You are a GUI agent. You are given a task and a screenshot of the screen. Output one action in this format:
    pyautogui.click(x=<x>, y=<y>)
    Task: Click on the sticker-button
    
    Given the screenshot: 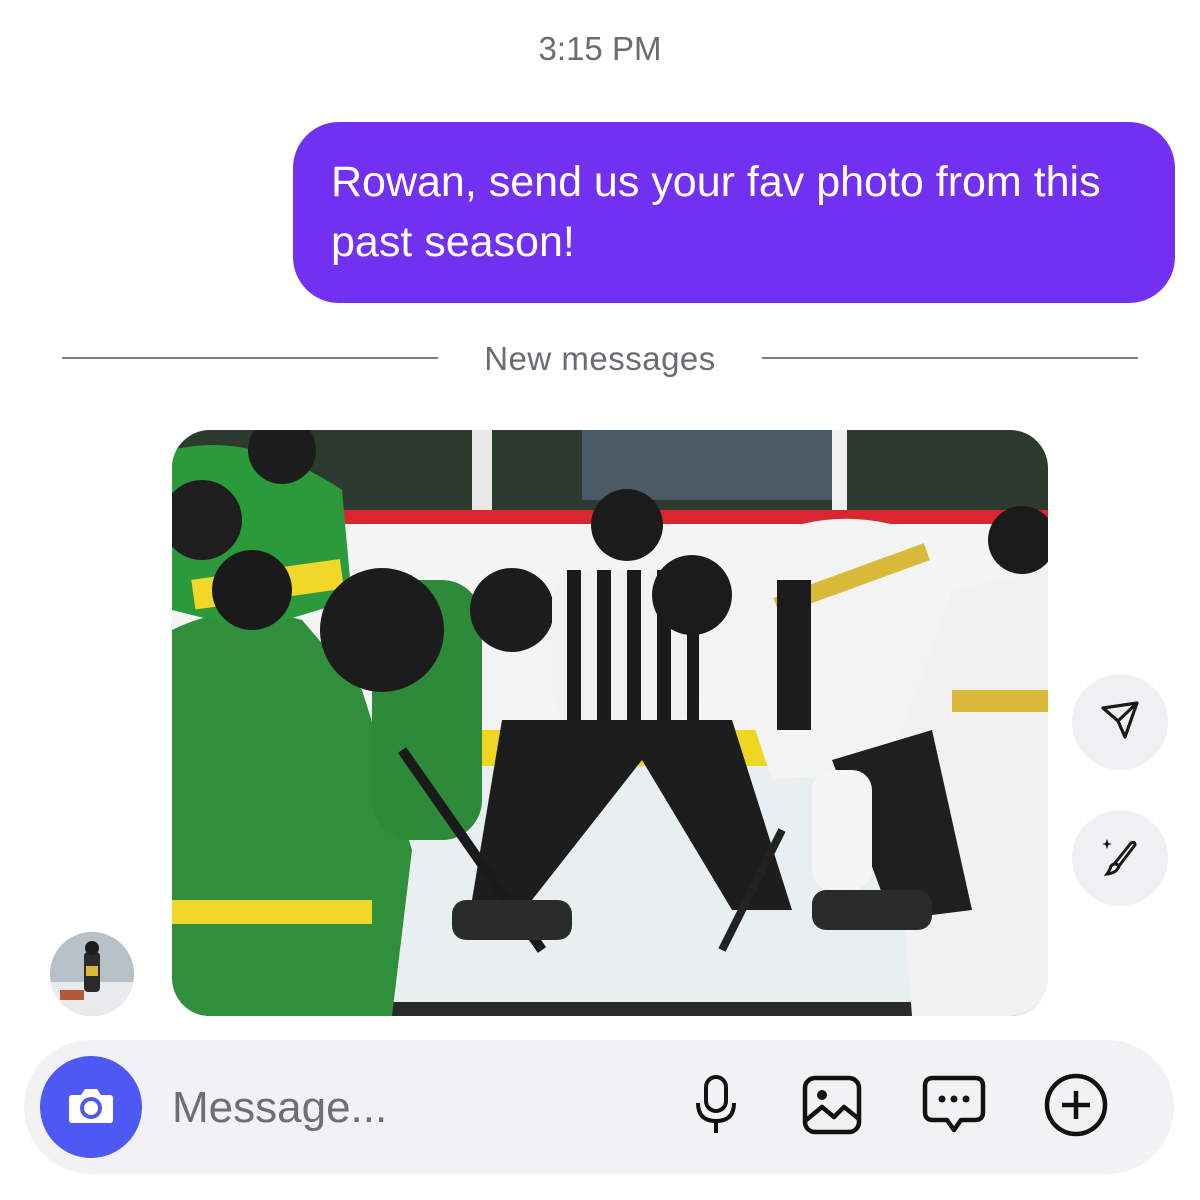 What is the action you would take?
    pyautogui.click(x=954, y=1107)
    